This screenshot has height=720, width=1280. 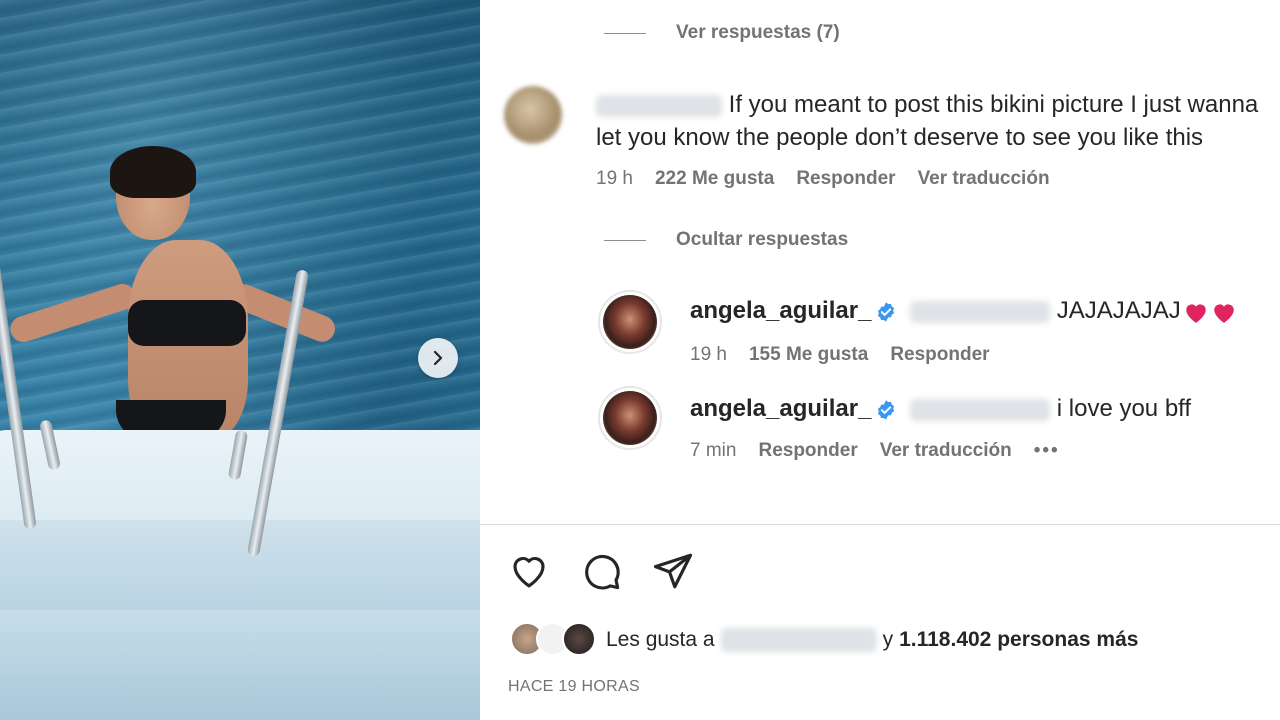 What do you see at coordinates (1018, 640) in the screenshot?
I see `likes-count: 1.118.402 personas más` at bounding box center [1018, 640].